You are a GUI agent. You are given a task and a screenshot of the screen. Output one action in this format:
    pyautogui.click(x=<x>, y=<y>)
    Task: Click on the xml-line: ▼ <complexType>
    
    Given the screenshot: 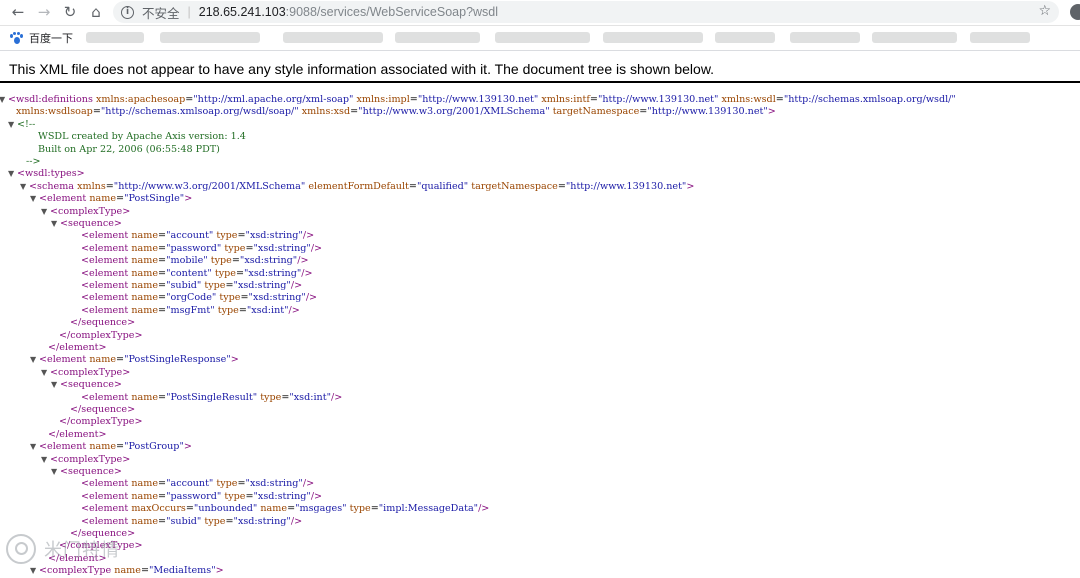 What is the action you would take?
    pyautogui.click(x=85, y=460)
    